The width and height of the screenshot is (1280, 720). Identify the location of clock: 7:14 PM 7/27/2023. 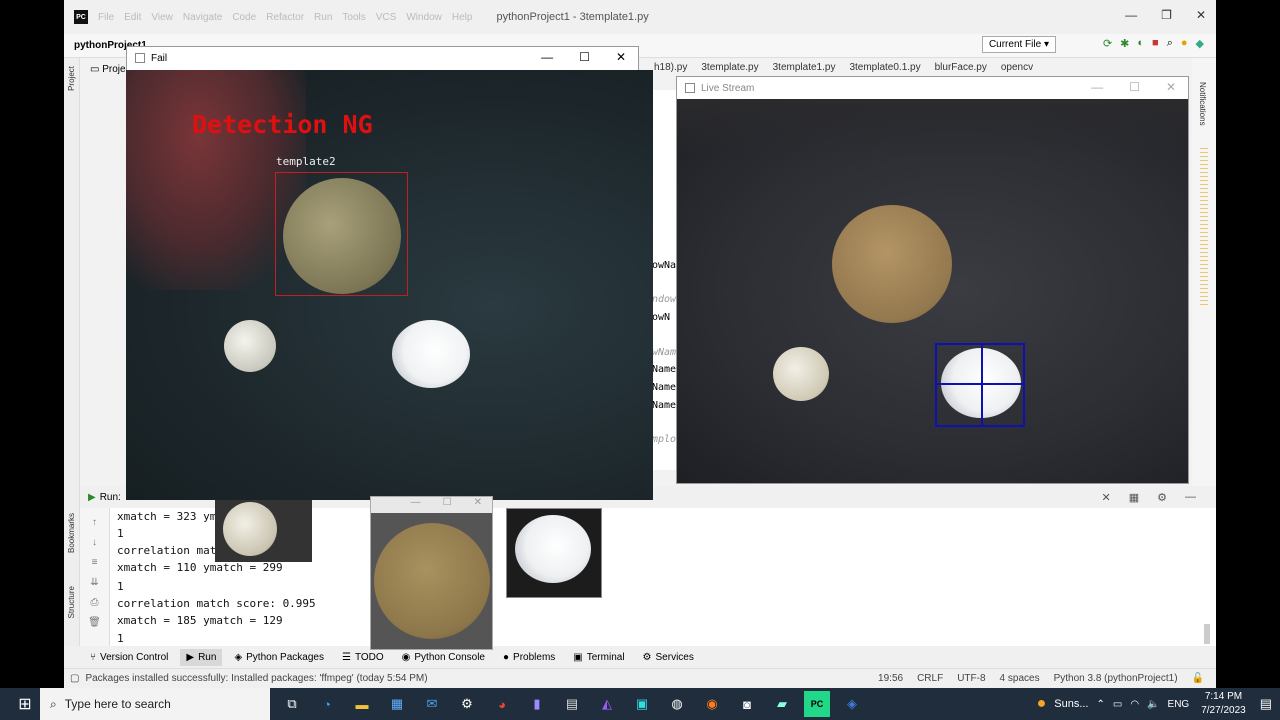
(1223, 704).